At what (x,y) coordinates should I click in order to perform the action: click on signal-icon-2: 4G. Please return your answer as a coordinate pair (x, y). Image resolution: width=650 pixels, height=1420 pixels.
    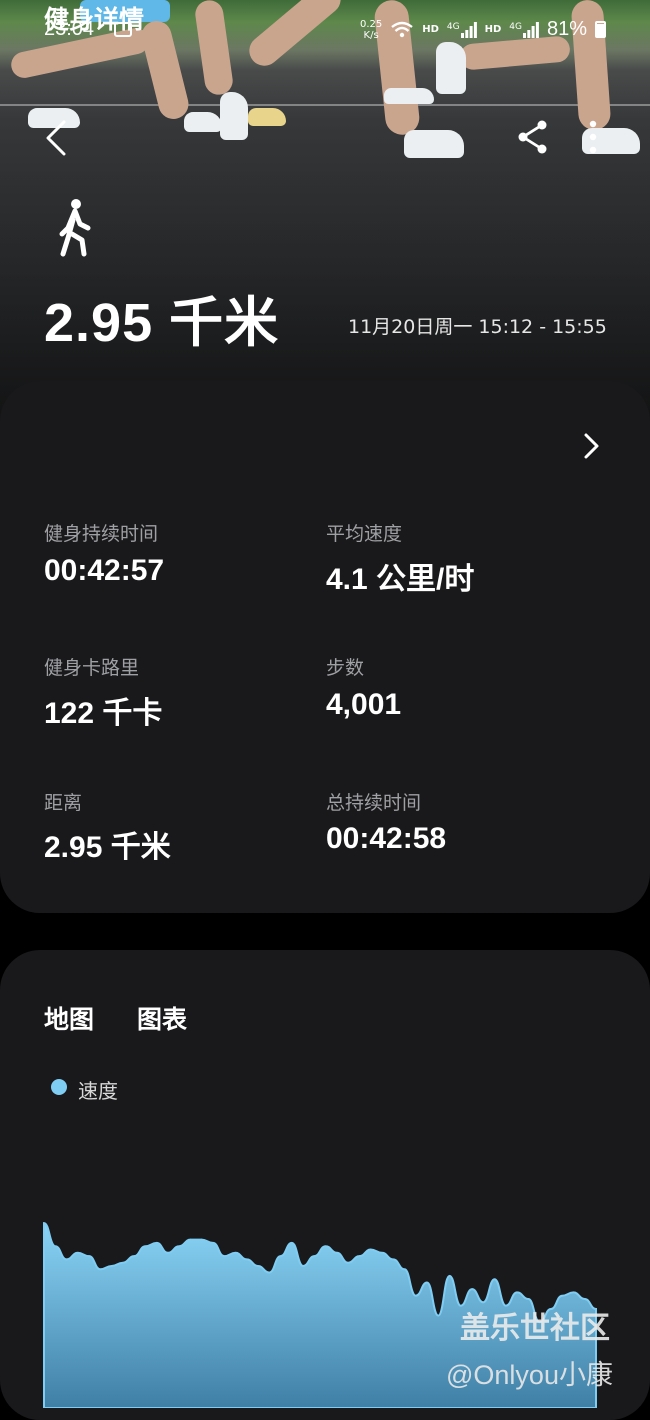
    Looking at the image, I should click on (524, 29).